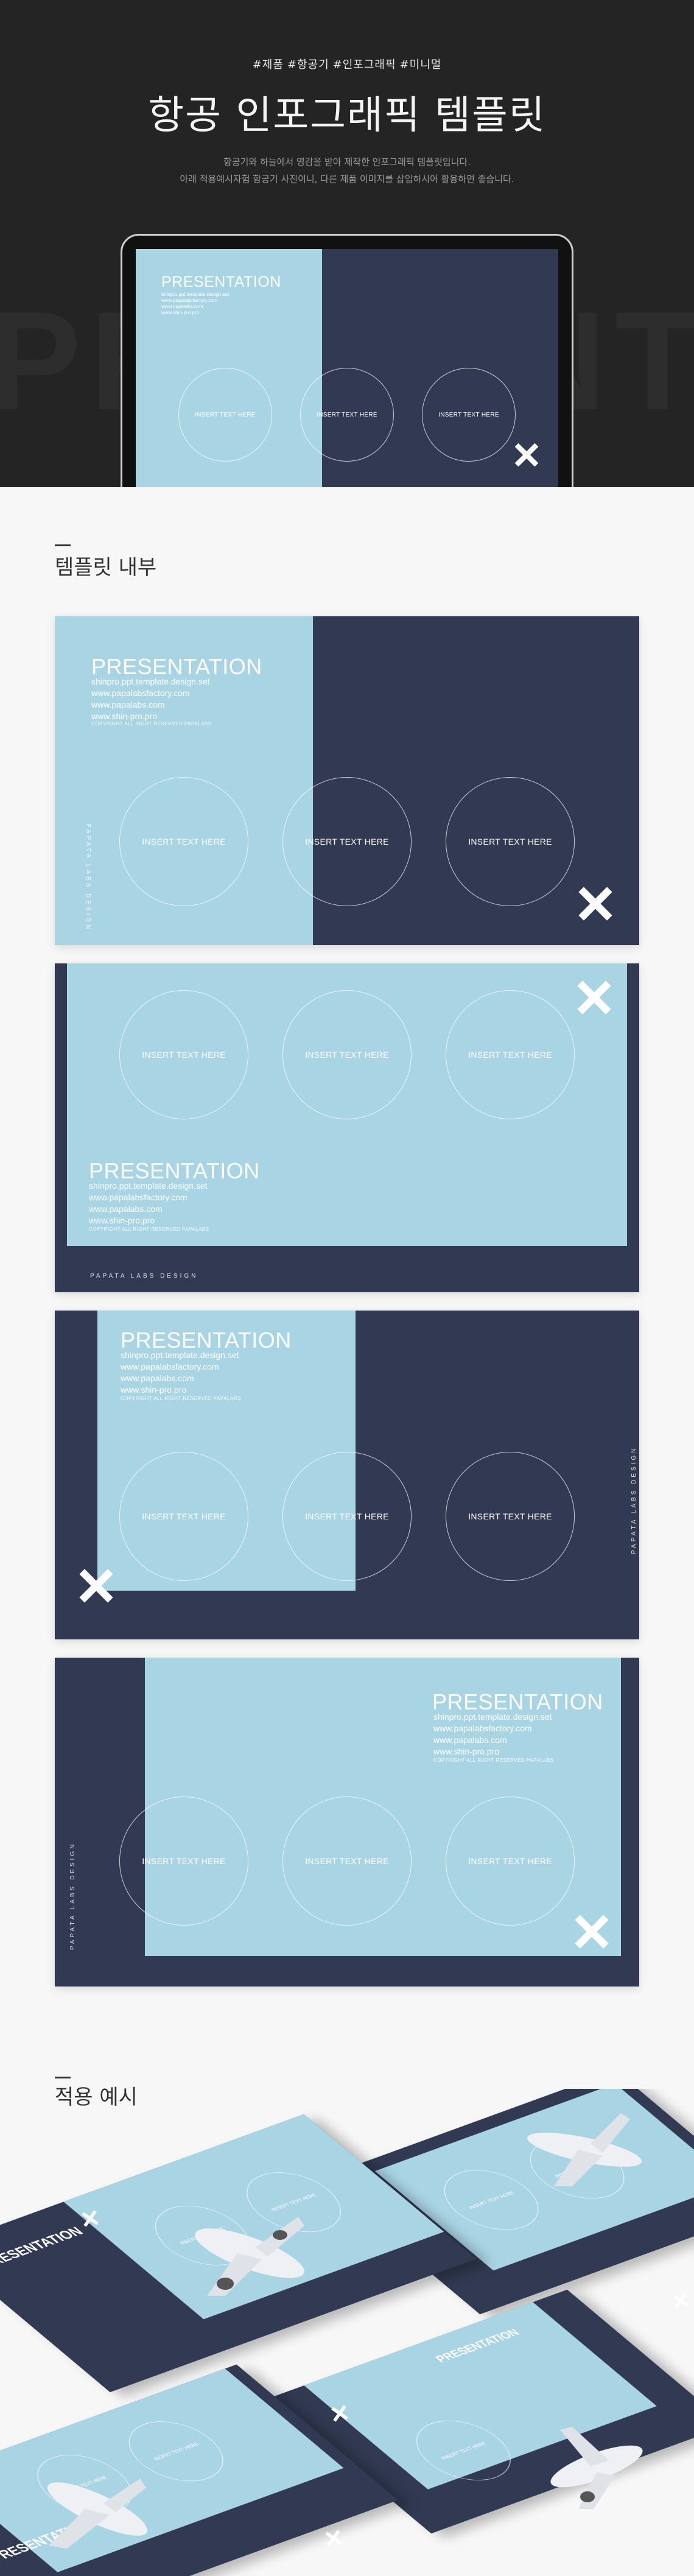 The width and height of the screenshot is (694, 2576). What do you see at coordinates (308, 64) in the screenshot?
I see `tag: #항공기` at bounding box center [308, 64].